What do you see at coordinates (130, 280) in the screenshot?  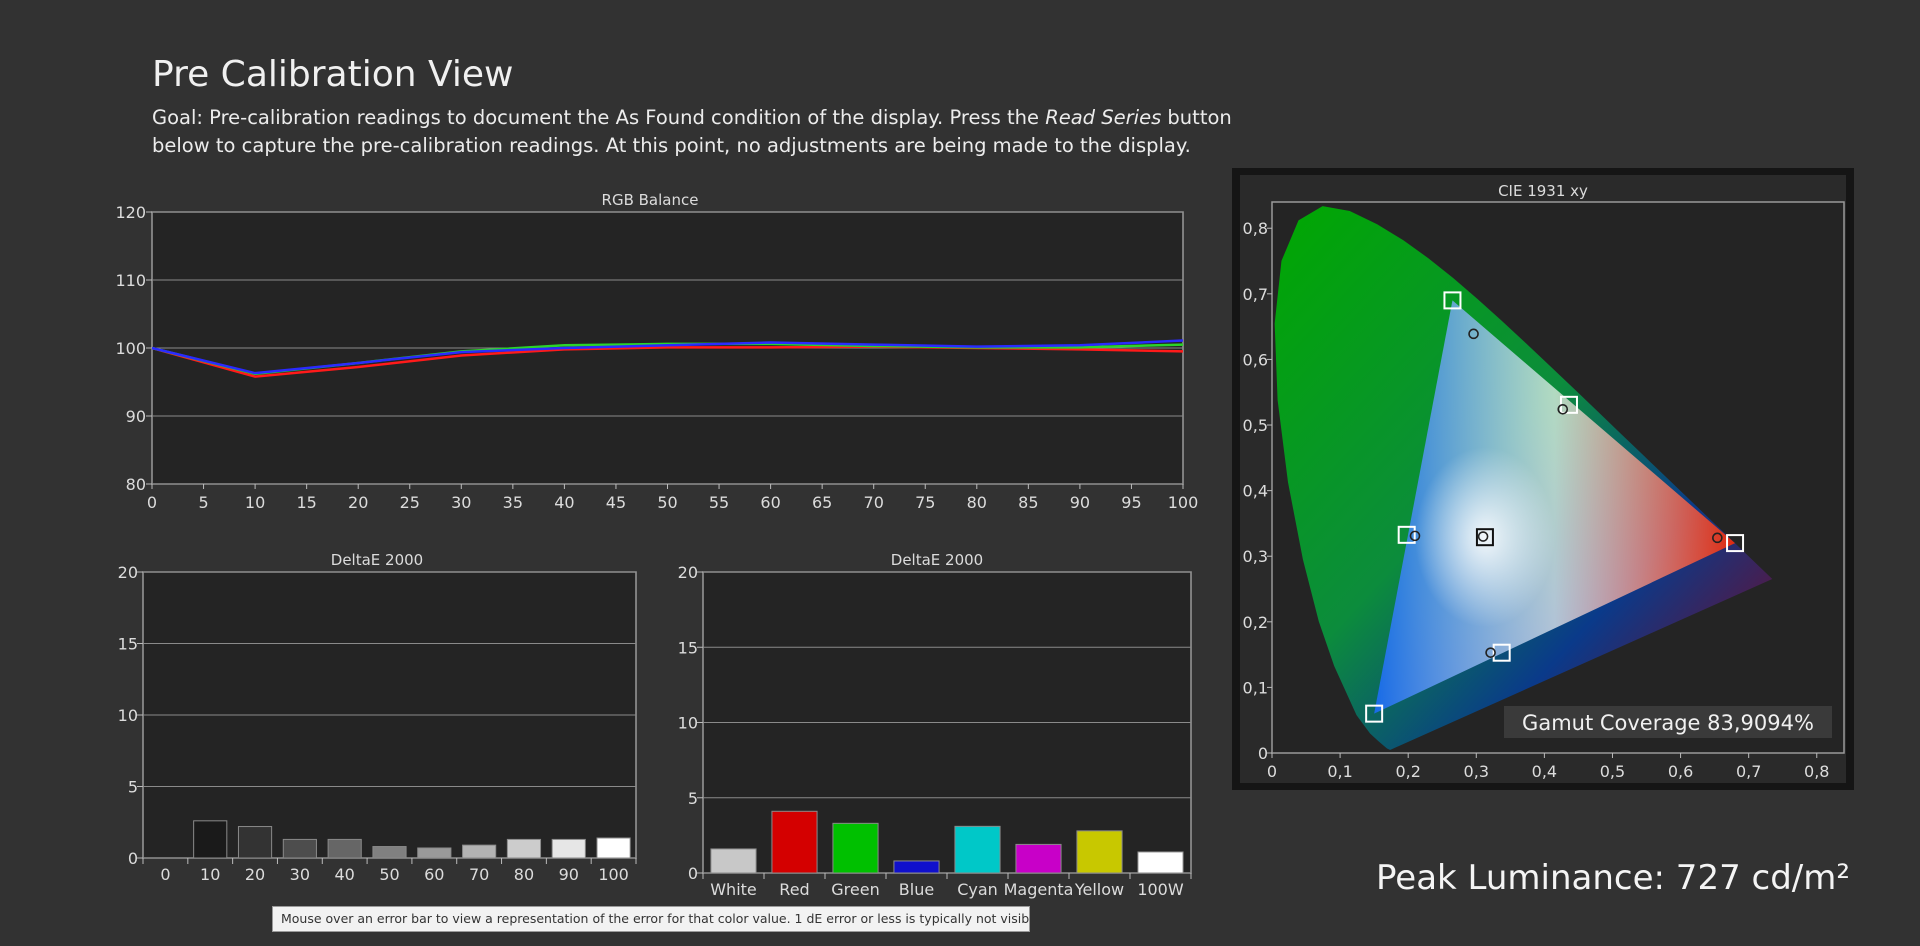 I see `rgb-y-tick-label: 110` at bounding box center [130, 280].